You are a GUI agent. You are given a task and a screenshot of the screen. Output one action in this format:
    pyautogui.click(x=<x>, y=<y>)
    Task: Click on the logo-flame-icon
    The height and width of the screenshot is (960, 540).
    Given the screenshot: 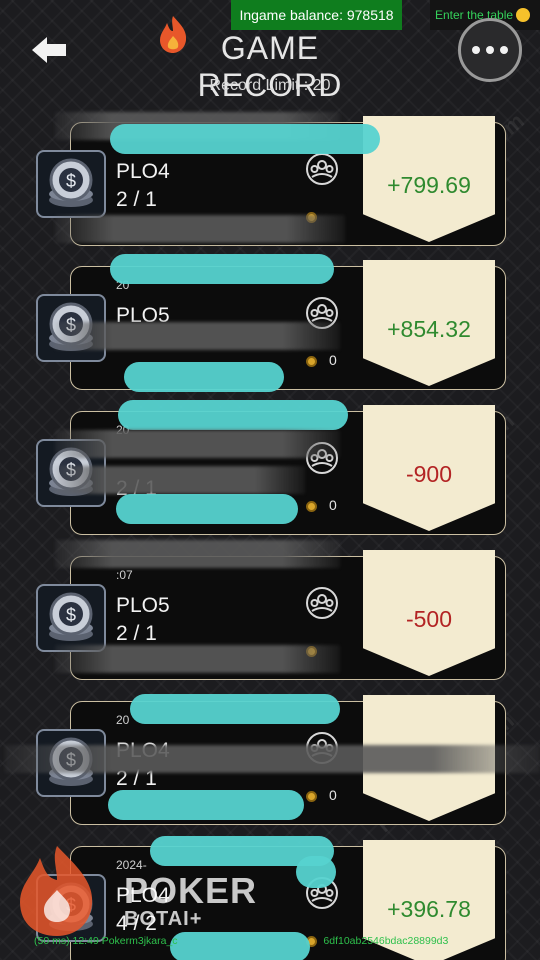 What is the action you would take?
    pyautogui.click(x=56, y=891)
    